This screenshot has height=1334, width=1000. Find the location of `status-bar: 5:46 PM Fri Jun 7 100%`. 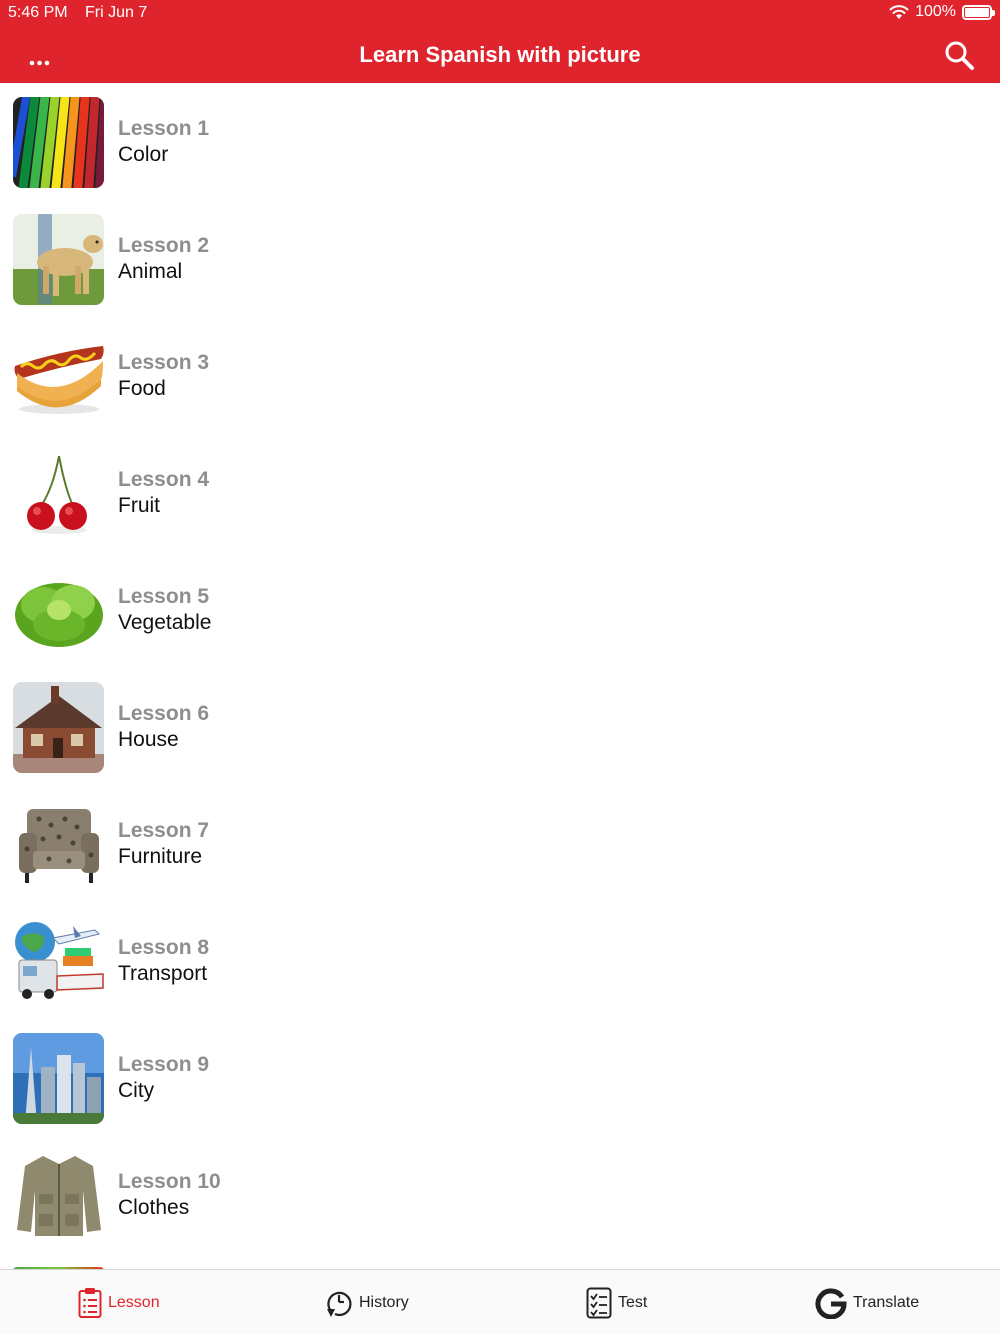

status-bar: 5:46 PM Fri Jun 7 100% is located at coordinates (500, 13).